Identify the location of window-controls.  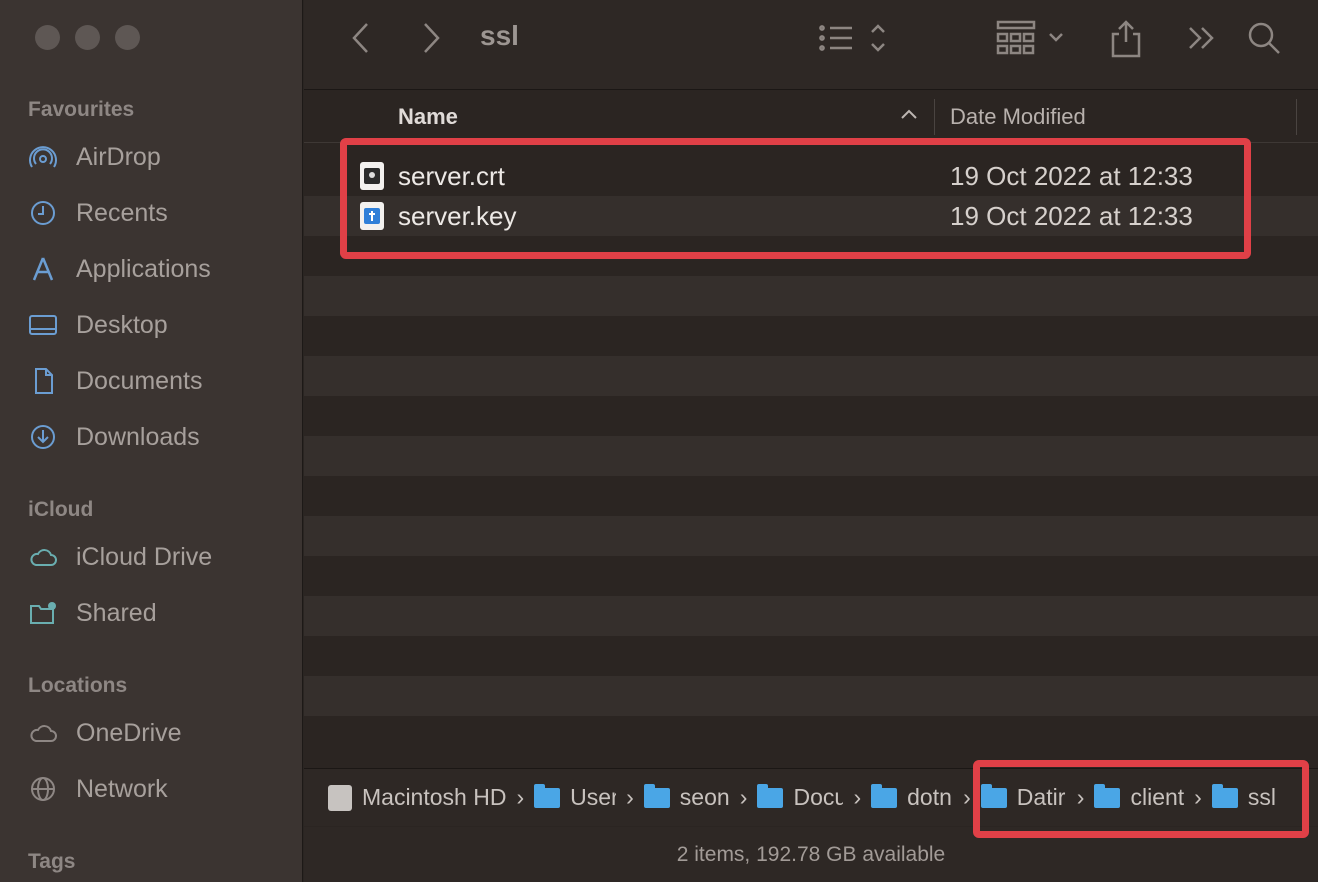
(87, 37).